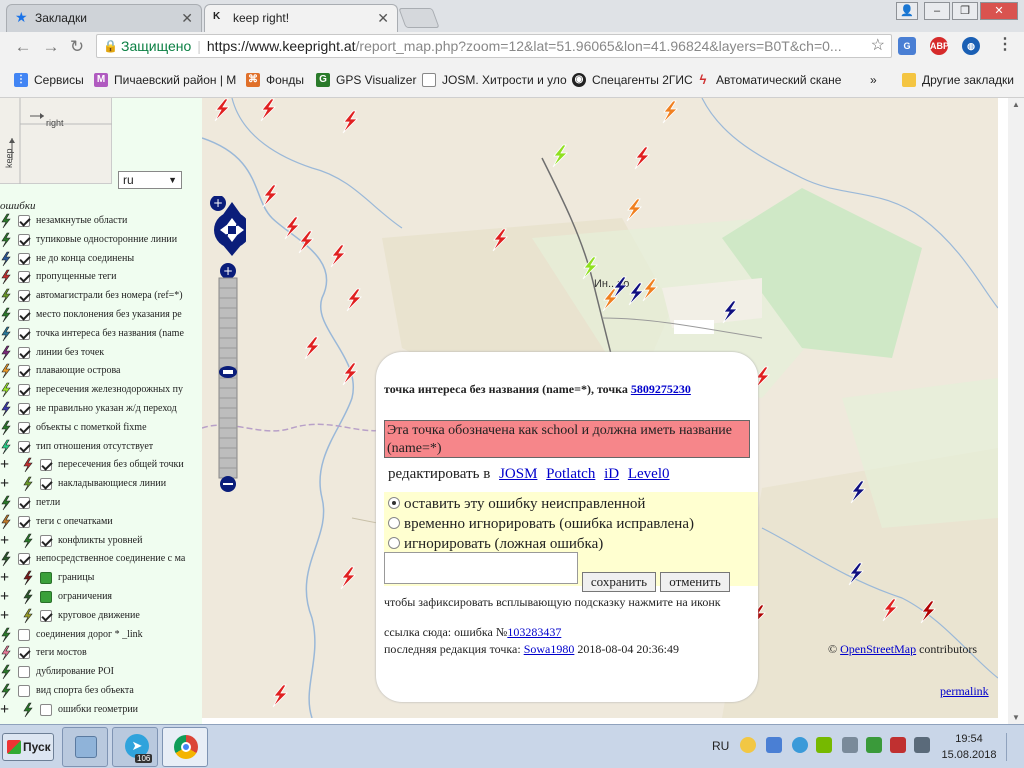 The height and width of the screenshot is (768, 1024). I want to click on new-tab-button, so click(419, 18).